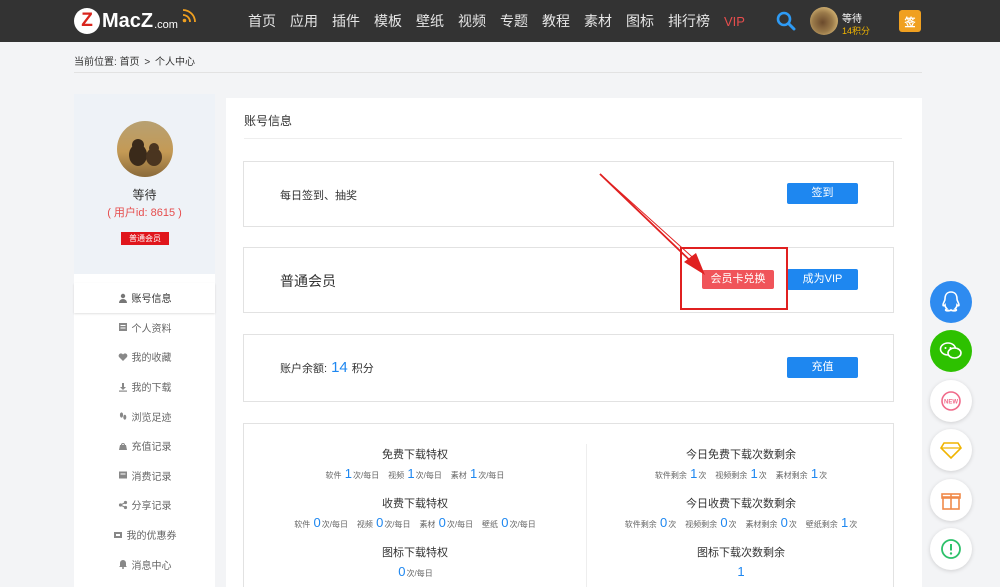 This screenshot has width=1000, height=587. I want to click on nav-vip: VIP, so click(734, 21).